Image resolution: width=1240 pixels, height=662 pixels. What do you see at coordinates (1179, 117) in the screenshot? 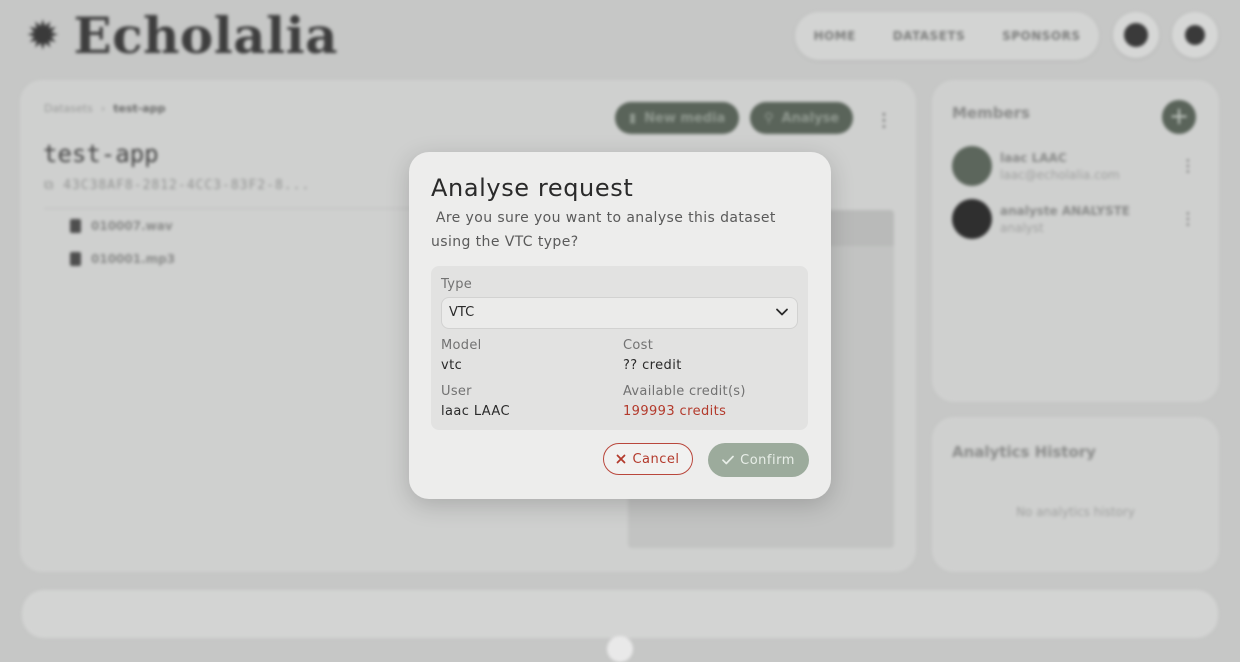
I see `add-member-button: +` at bounding box center [1179, 117].